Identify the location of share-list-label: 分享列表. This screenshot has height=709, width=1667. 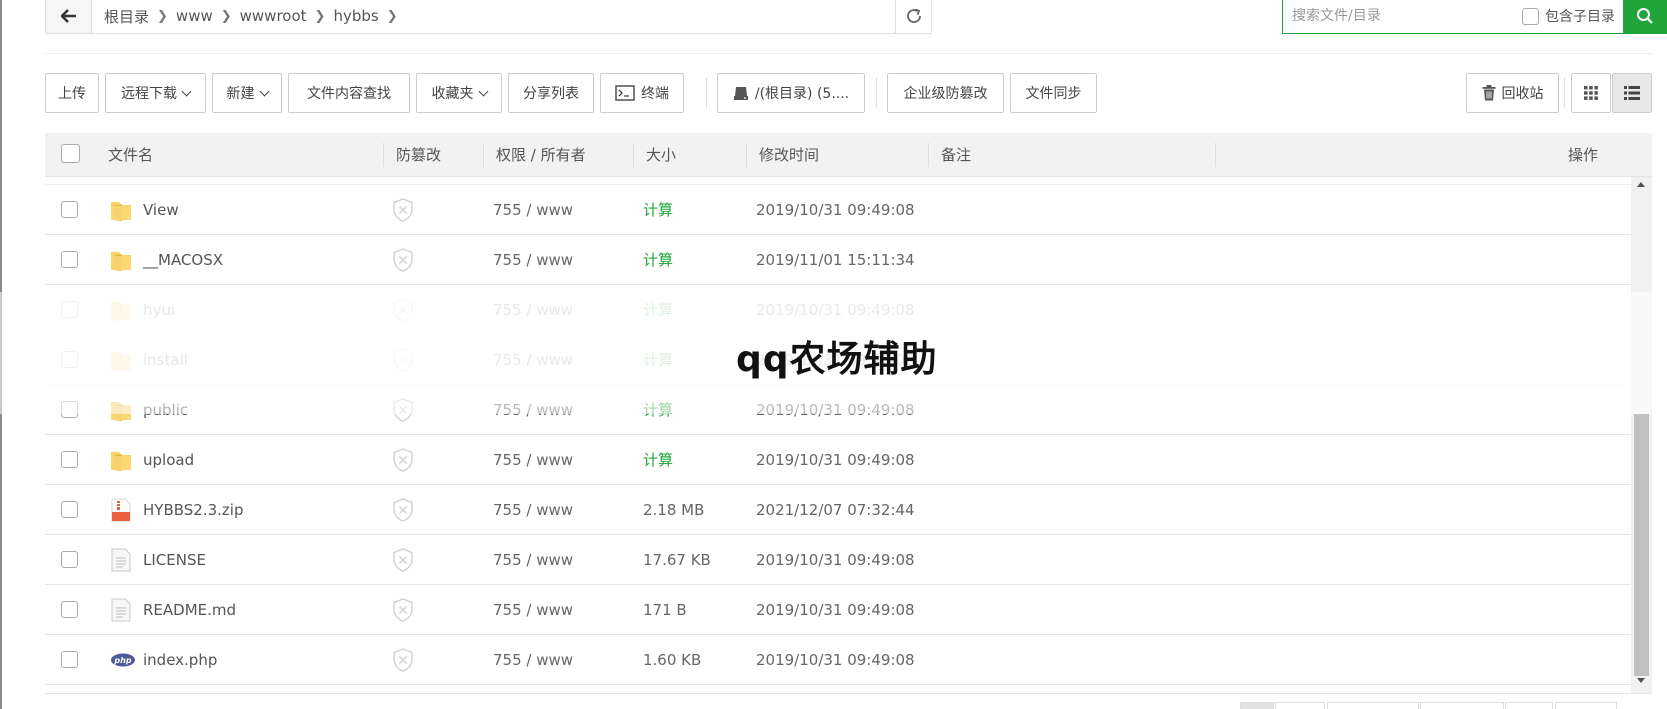
(551, 94).